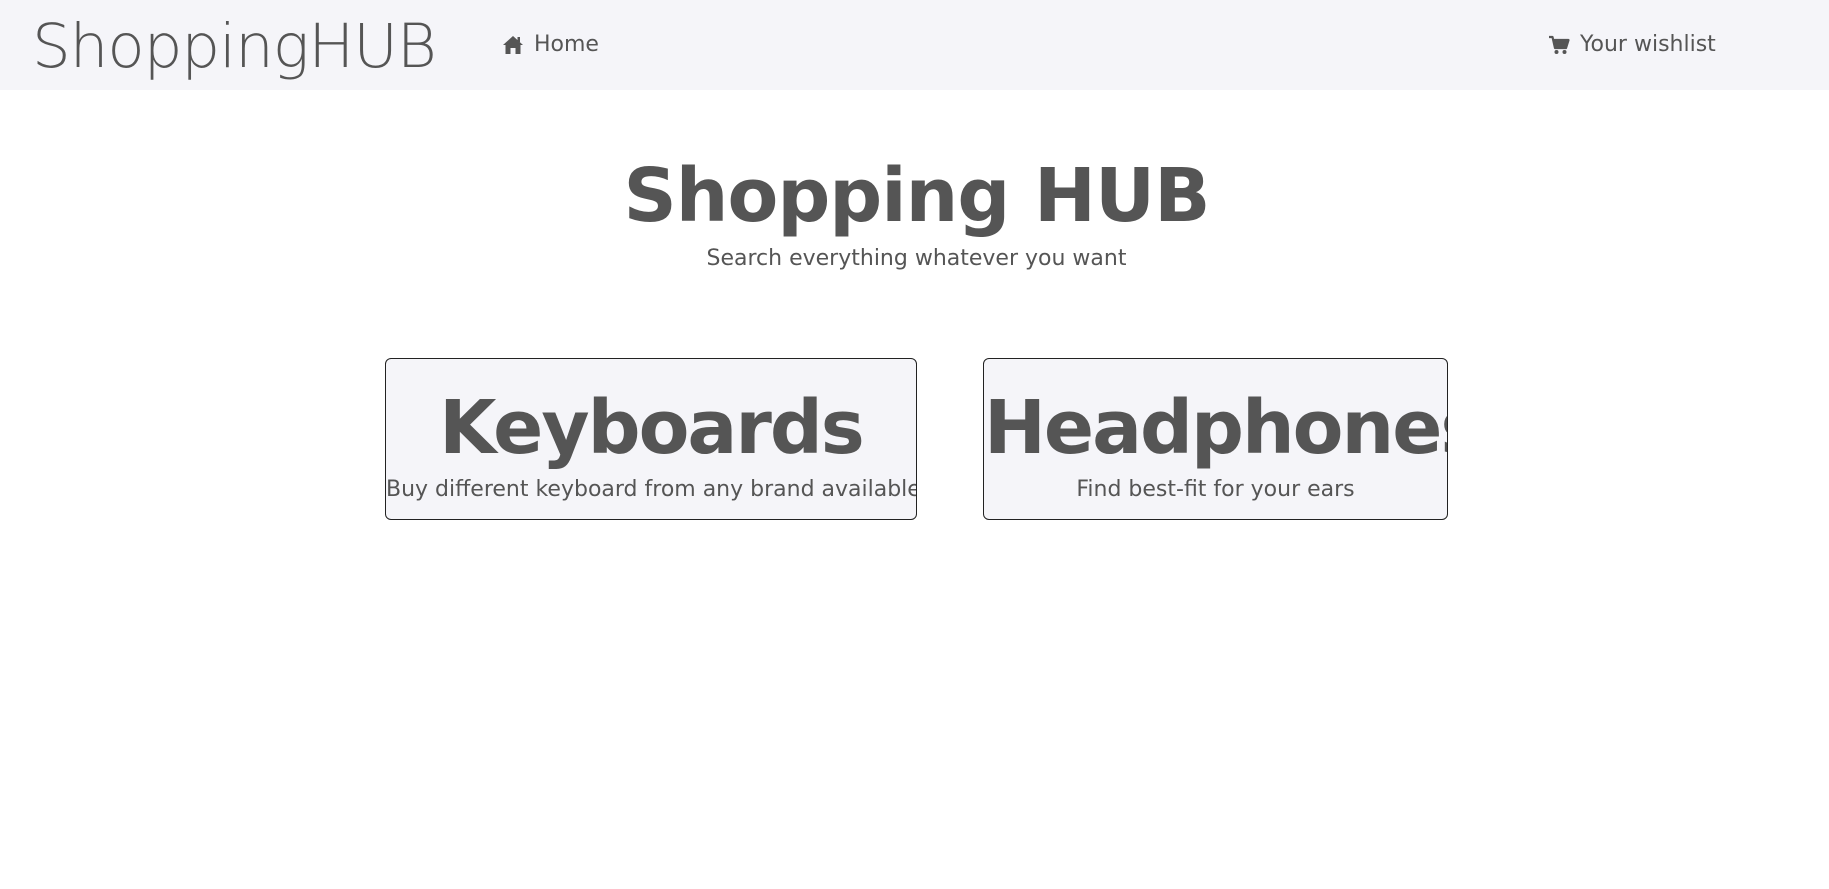  Describe the element at coordinates (566, 44) in the screenshot. I see `nav-home-label: Home` at that location.